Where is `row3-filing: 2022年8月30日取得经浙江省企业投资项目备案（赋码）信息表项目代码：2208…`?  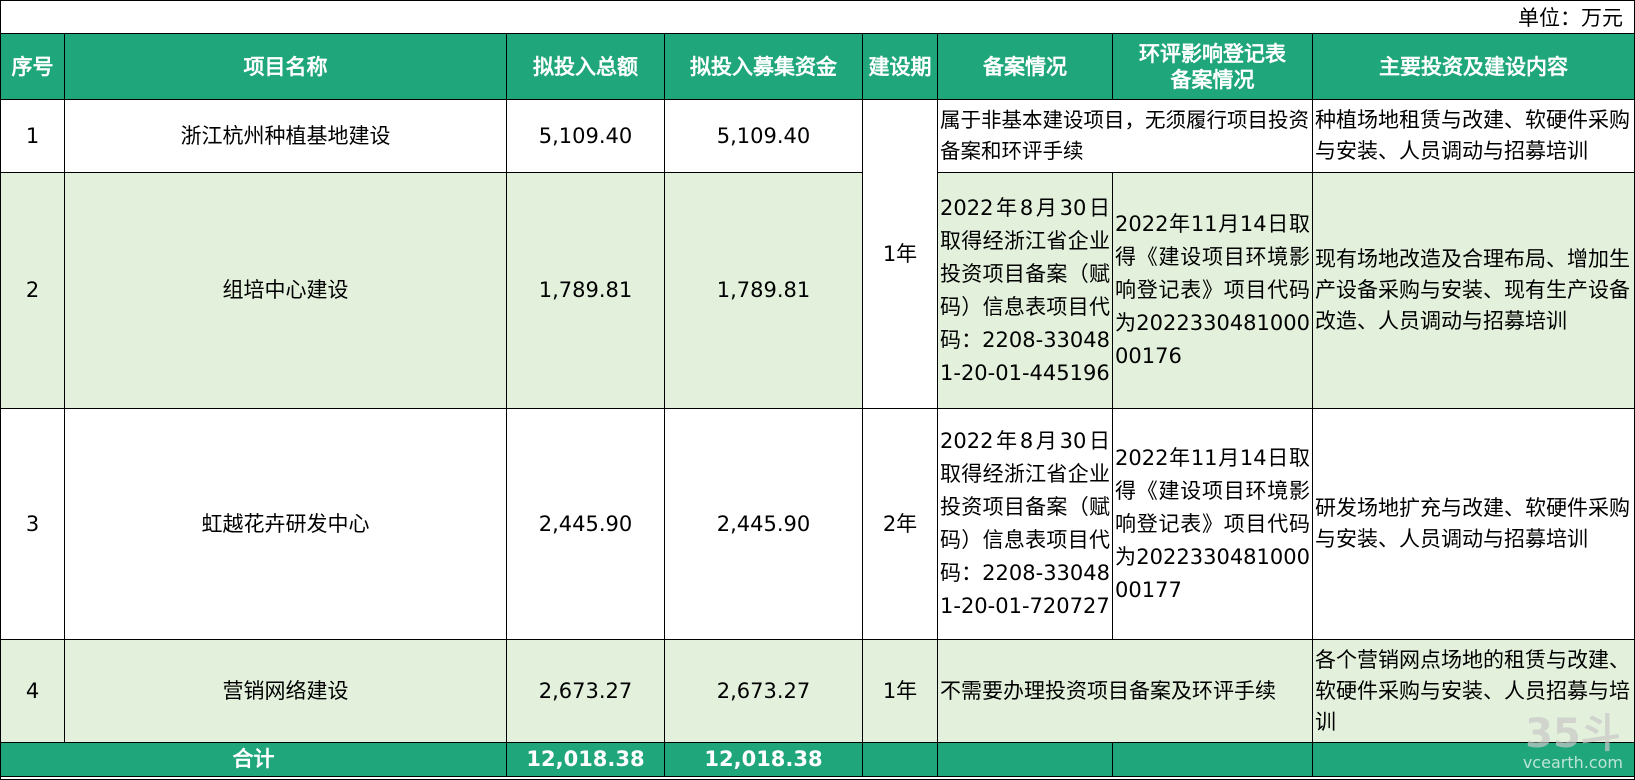
row3-filing: 2022年8月30日取得经浙江省企业投资项目备案（赋码）信息表项目代码：2208… is located at coordinates (1025, 524).